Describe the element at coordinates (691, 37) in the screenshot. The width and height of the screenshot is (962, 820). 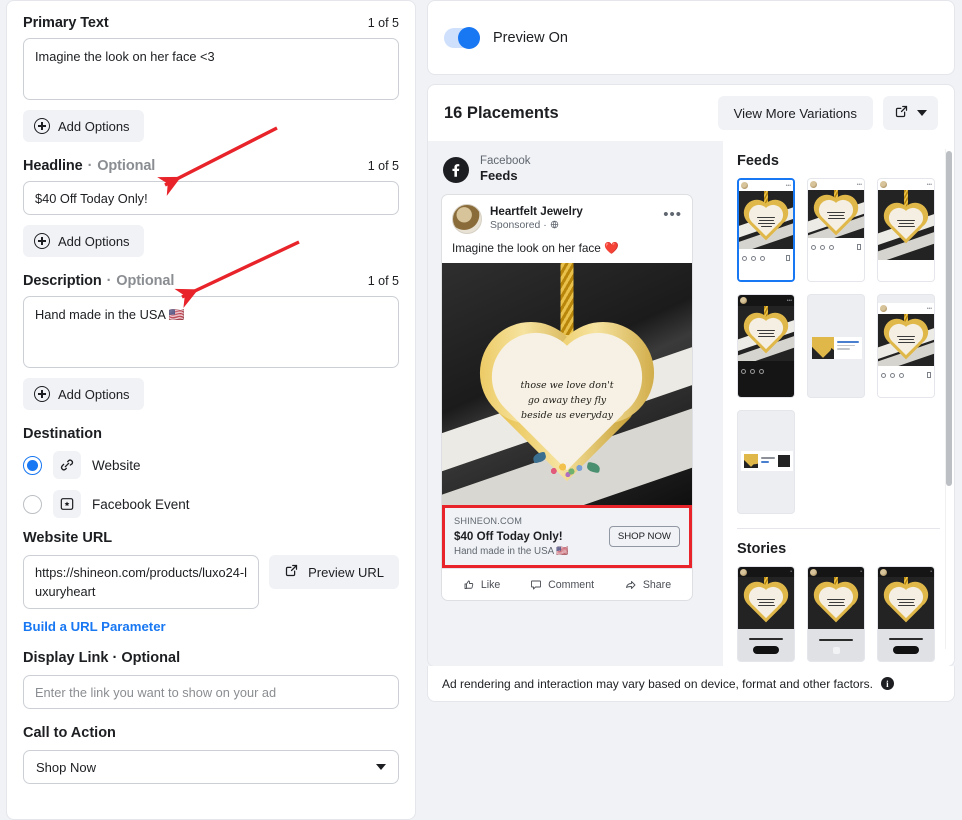
I see `preview-toggle-card: Preview On` at that location.